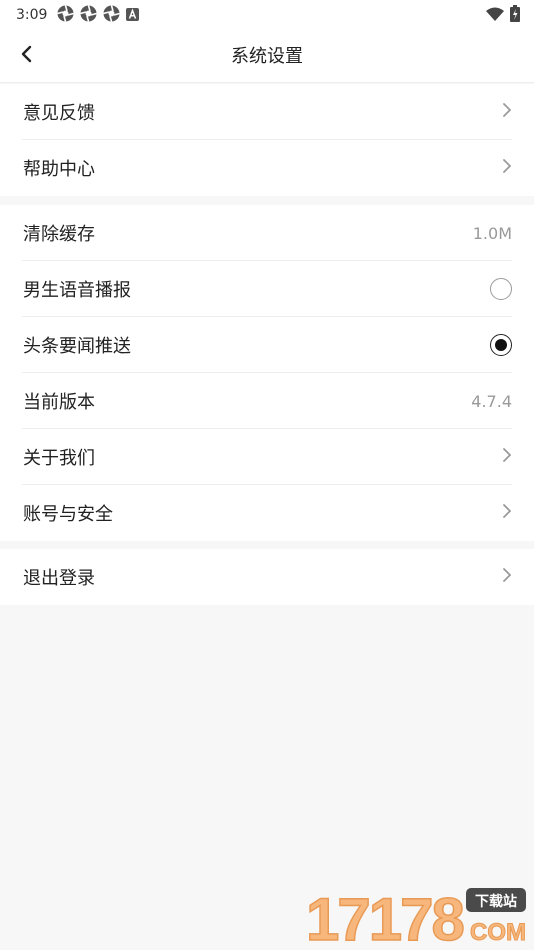  What do you see at coordinates (267, 15) in the screenshot?
I see `status-bar: 3:09` at bounding box center [267, 15].